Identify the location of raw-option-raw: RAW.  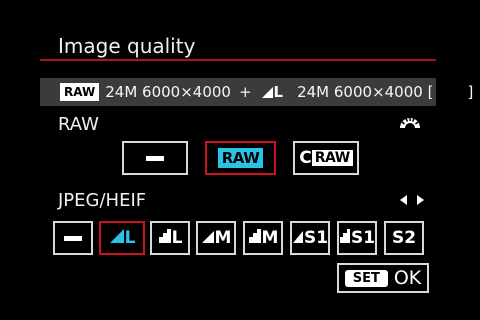
(240, 158).